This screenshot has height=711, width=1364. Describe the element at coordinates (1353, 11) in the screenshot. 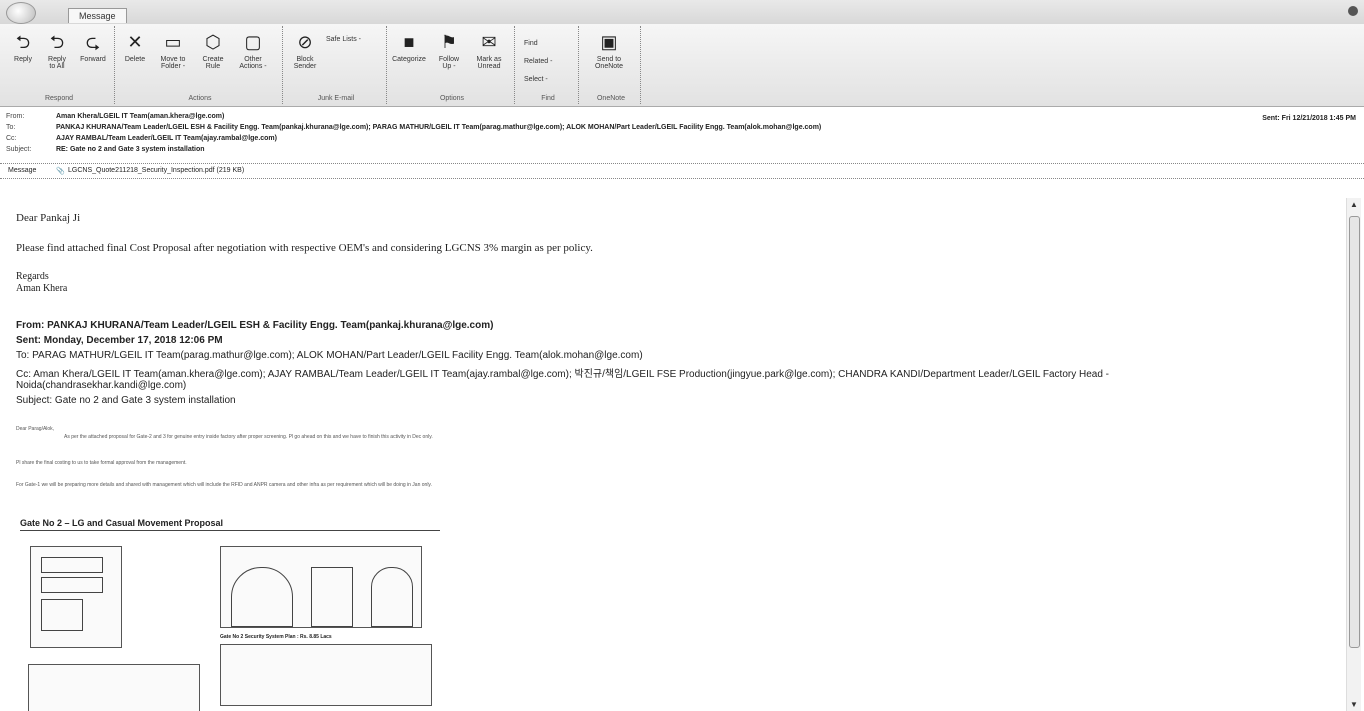

I see `help-icon` at that location.